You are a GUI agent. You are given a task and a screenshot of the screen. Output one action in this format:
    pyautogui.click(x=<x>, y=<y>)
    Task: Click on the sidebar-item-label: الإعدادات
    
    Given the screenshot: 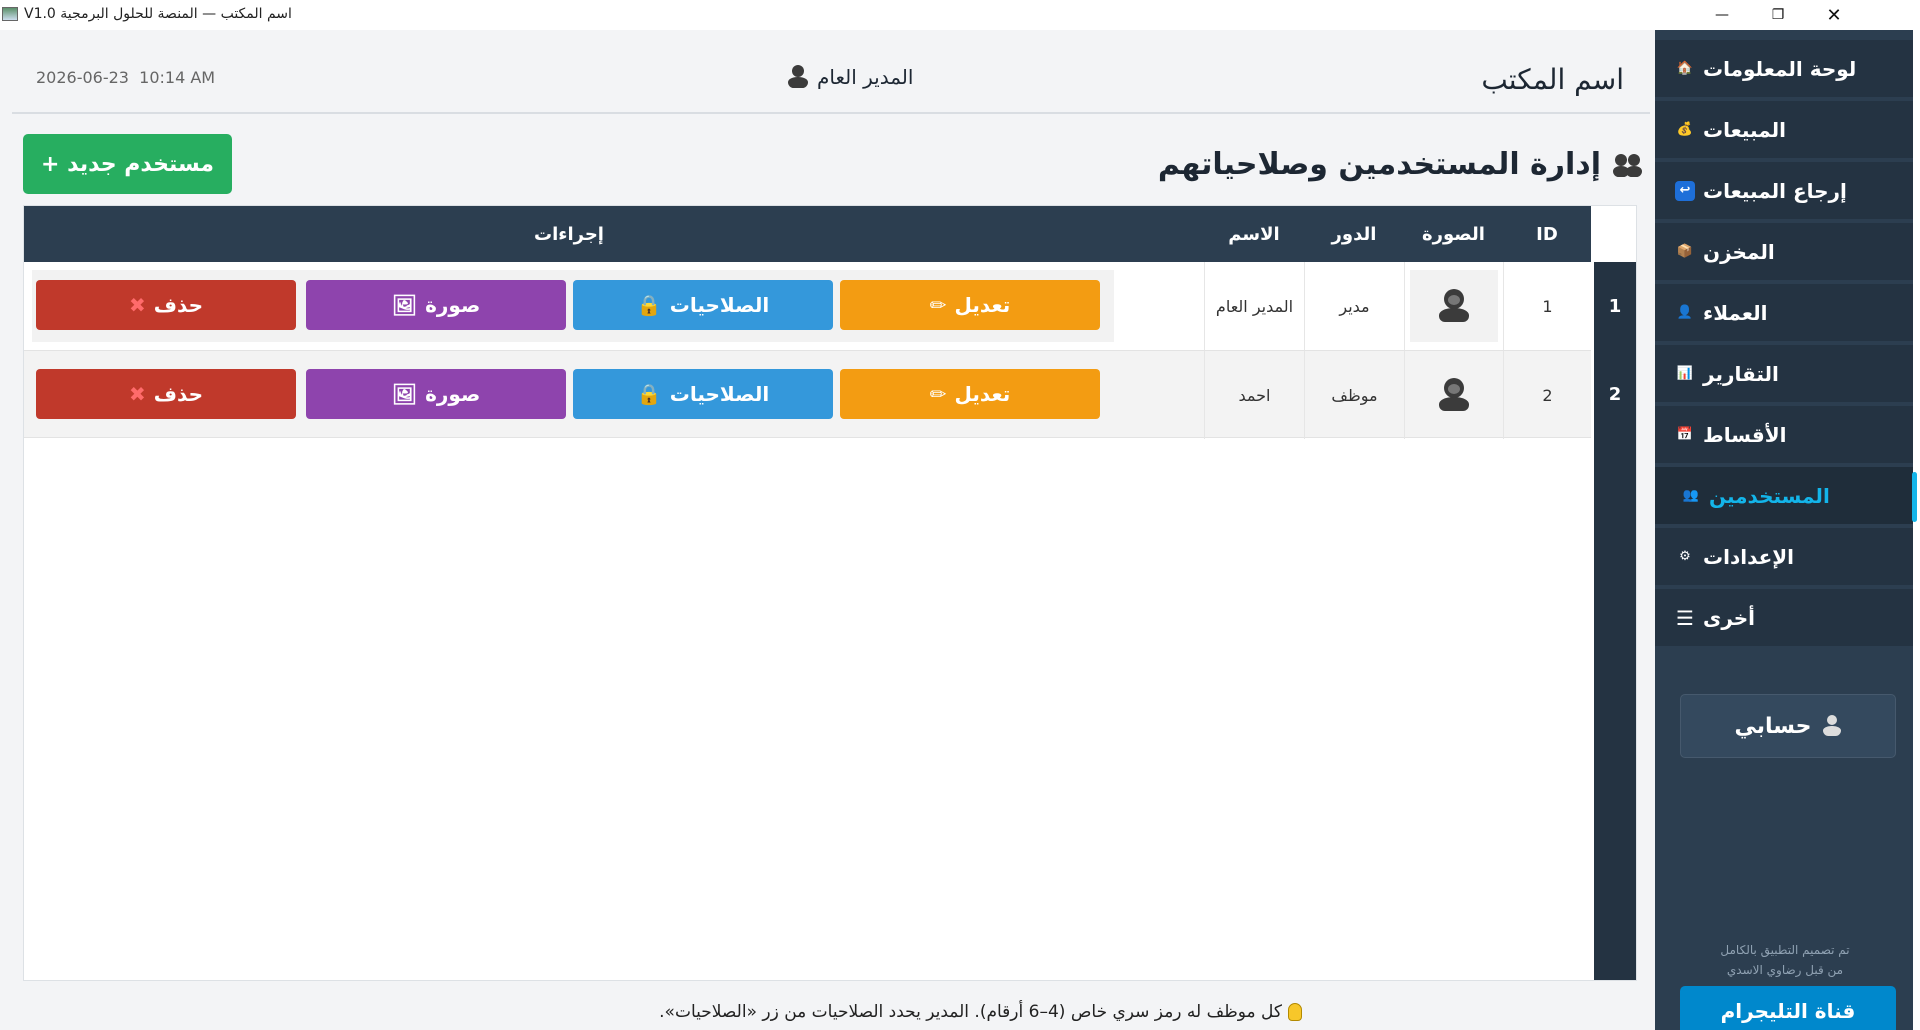 What is the action you would take?
    pyautogui.click(x=1749, y=556)
    